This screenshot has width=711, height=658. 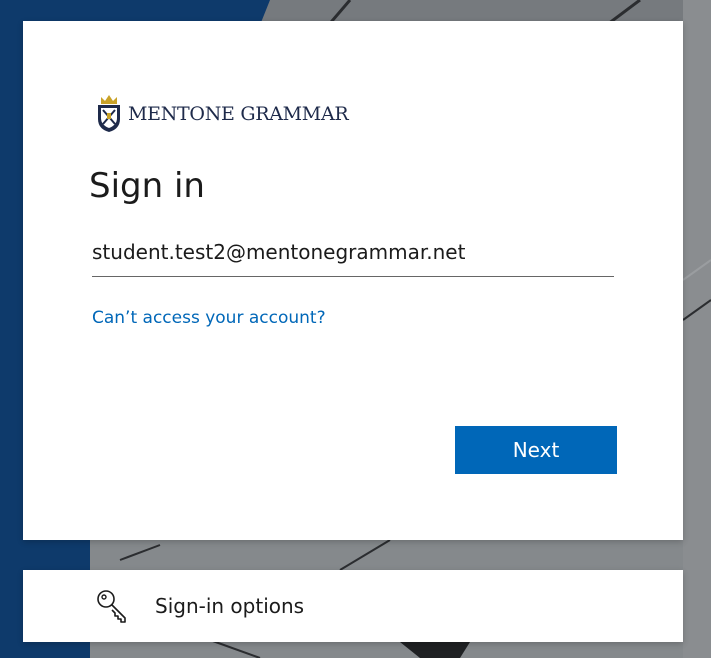 I want to click on next-button: Next, so click(x=536, y=450).